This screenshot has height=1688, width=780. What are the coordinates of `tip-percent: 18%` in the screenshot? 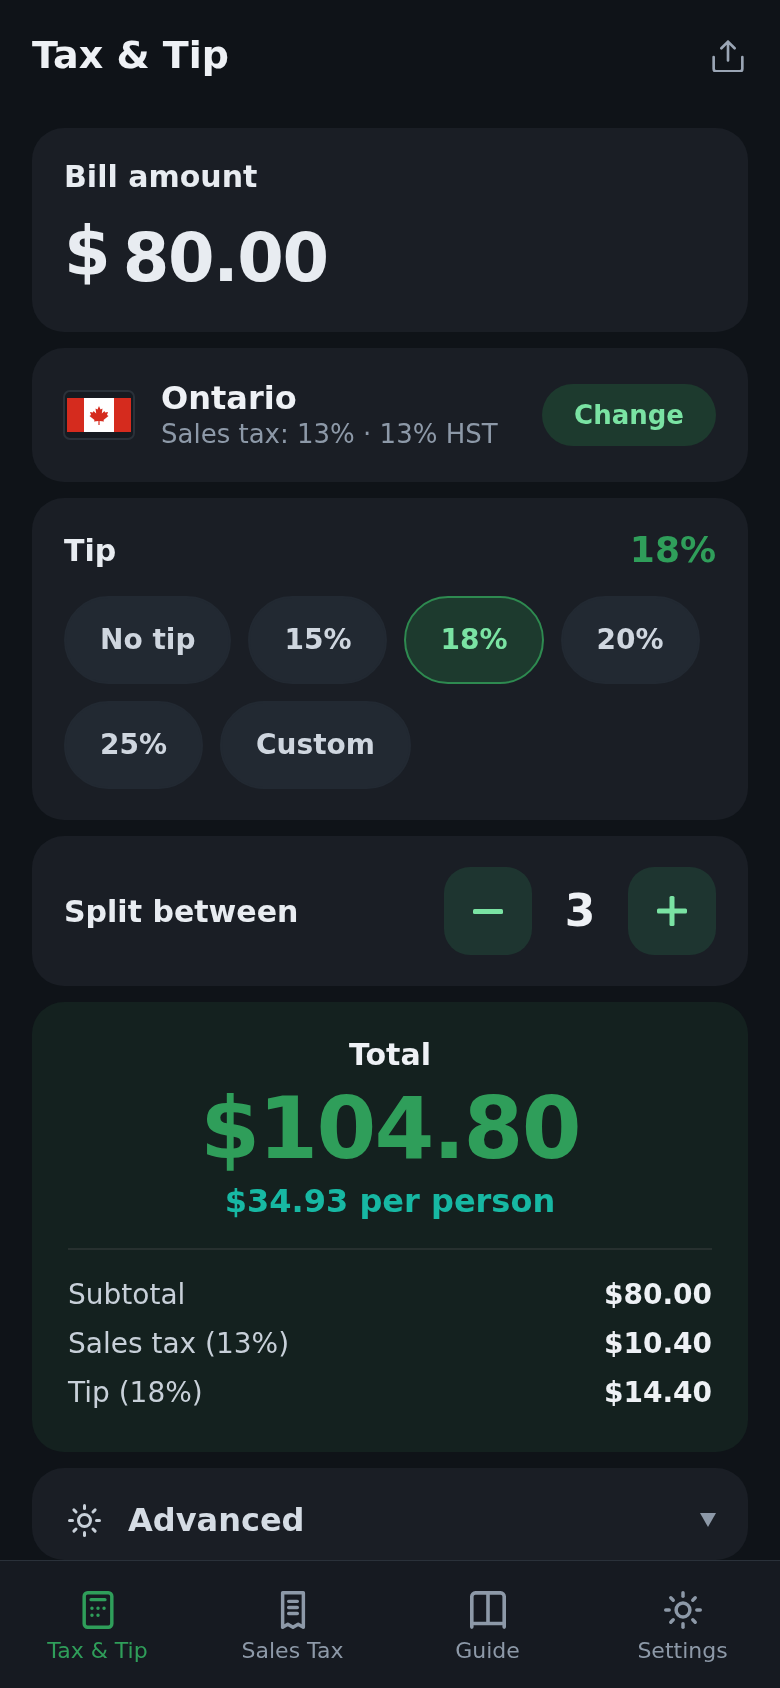 It's located at (672, 550).